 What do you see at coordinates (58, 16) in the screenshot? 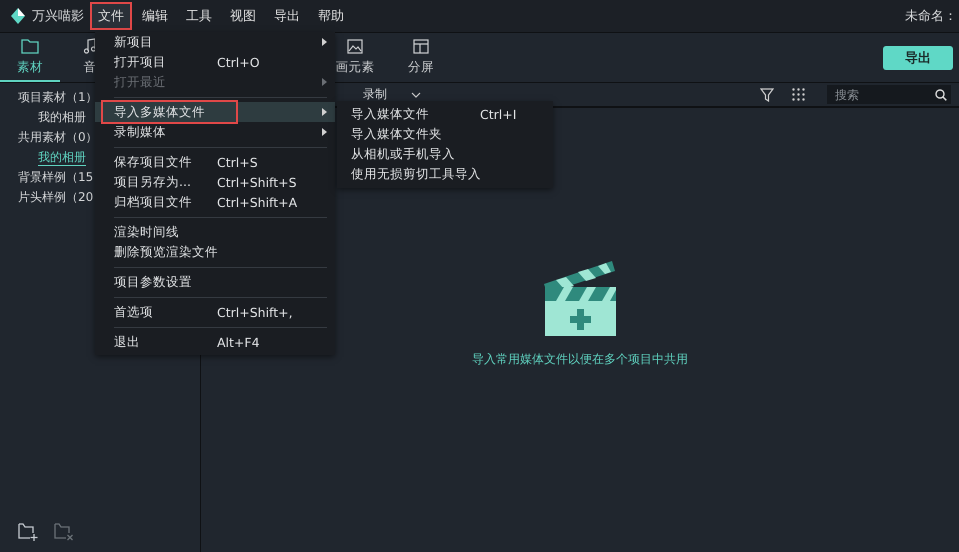
I see `app-name: 万兴喵影` at bounding box center [58, 16].